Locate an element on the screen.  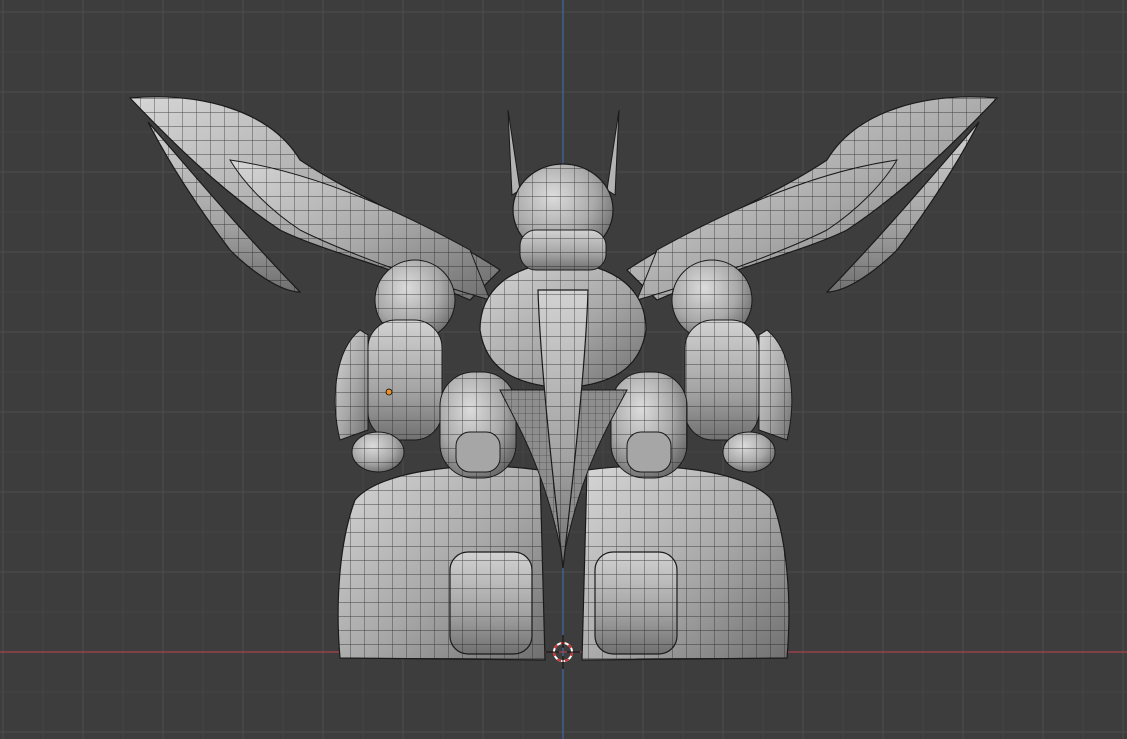
left-knee is located at coordinates (478, 425).